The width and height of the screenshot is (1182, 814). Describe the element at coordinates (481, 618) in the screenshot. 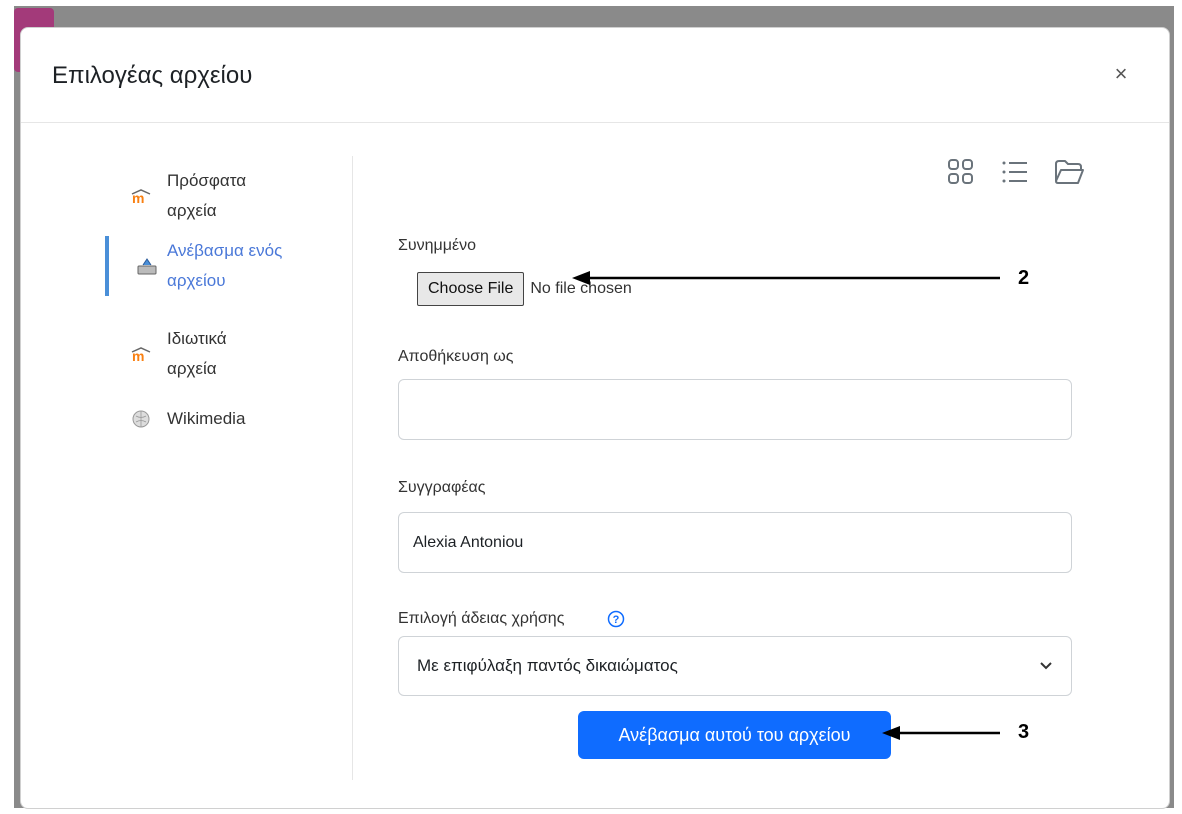

I see `license-label: Επιλογή άδειας χρήσης` at that location.